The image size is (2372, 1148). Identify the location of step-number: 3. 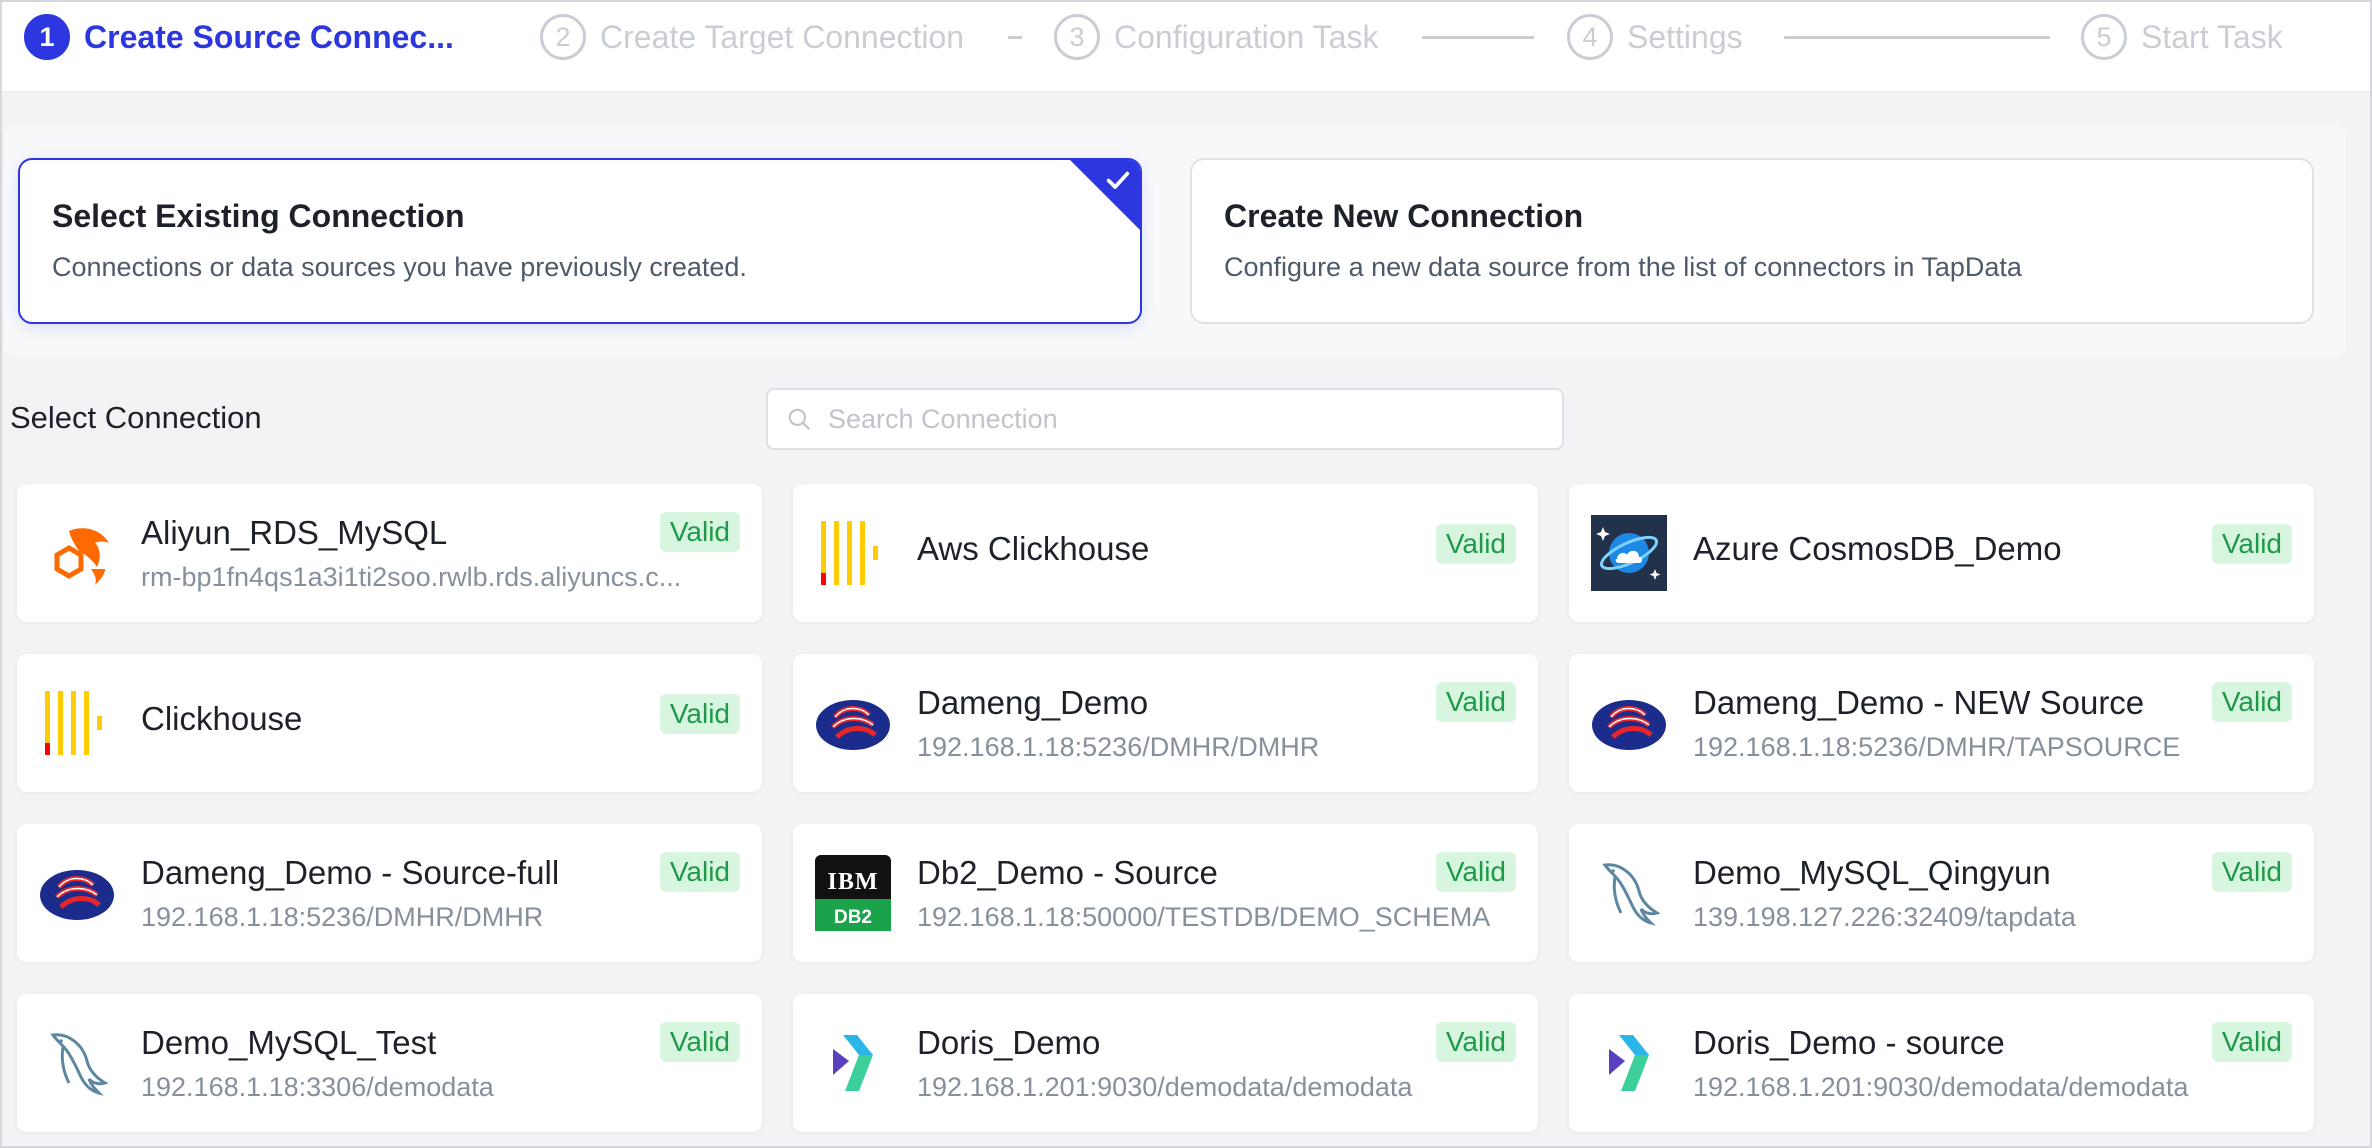
(1077, 37).